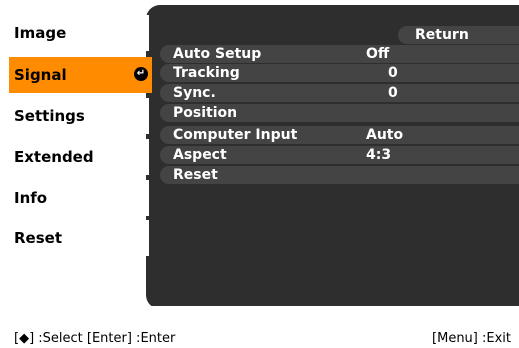  I want to click on sidebar-item-info: Info, so click(79, 198).